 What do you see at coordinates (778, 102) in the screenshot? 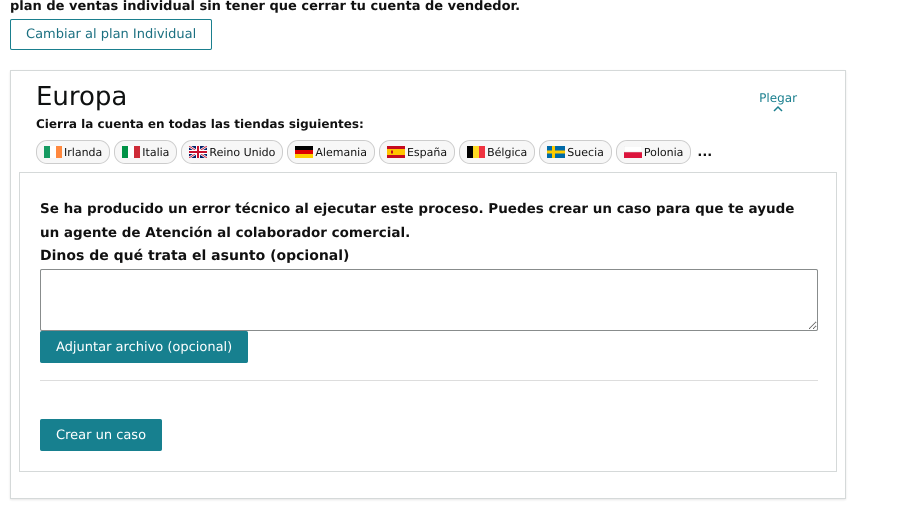
I see `collapse-link: Plegar` at bounding box center [778, 102].